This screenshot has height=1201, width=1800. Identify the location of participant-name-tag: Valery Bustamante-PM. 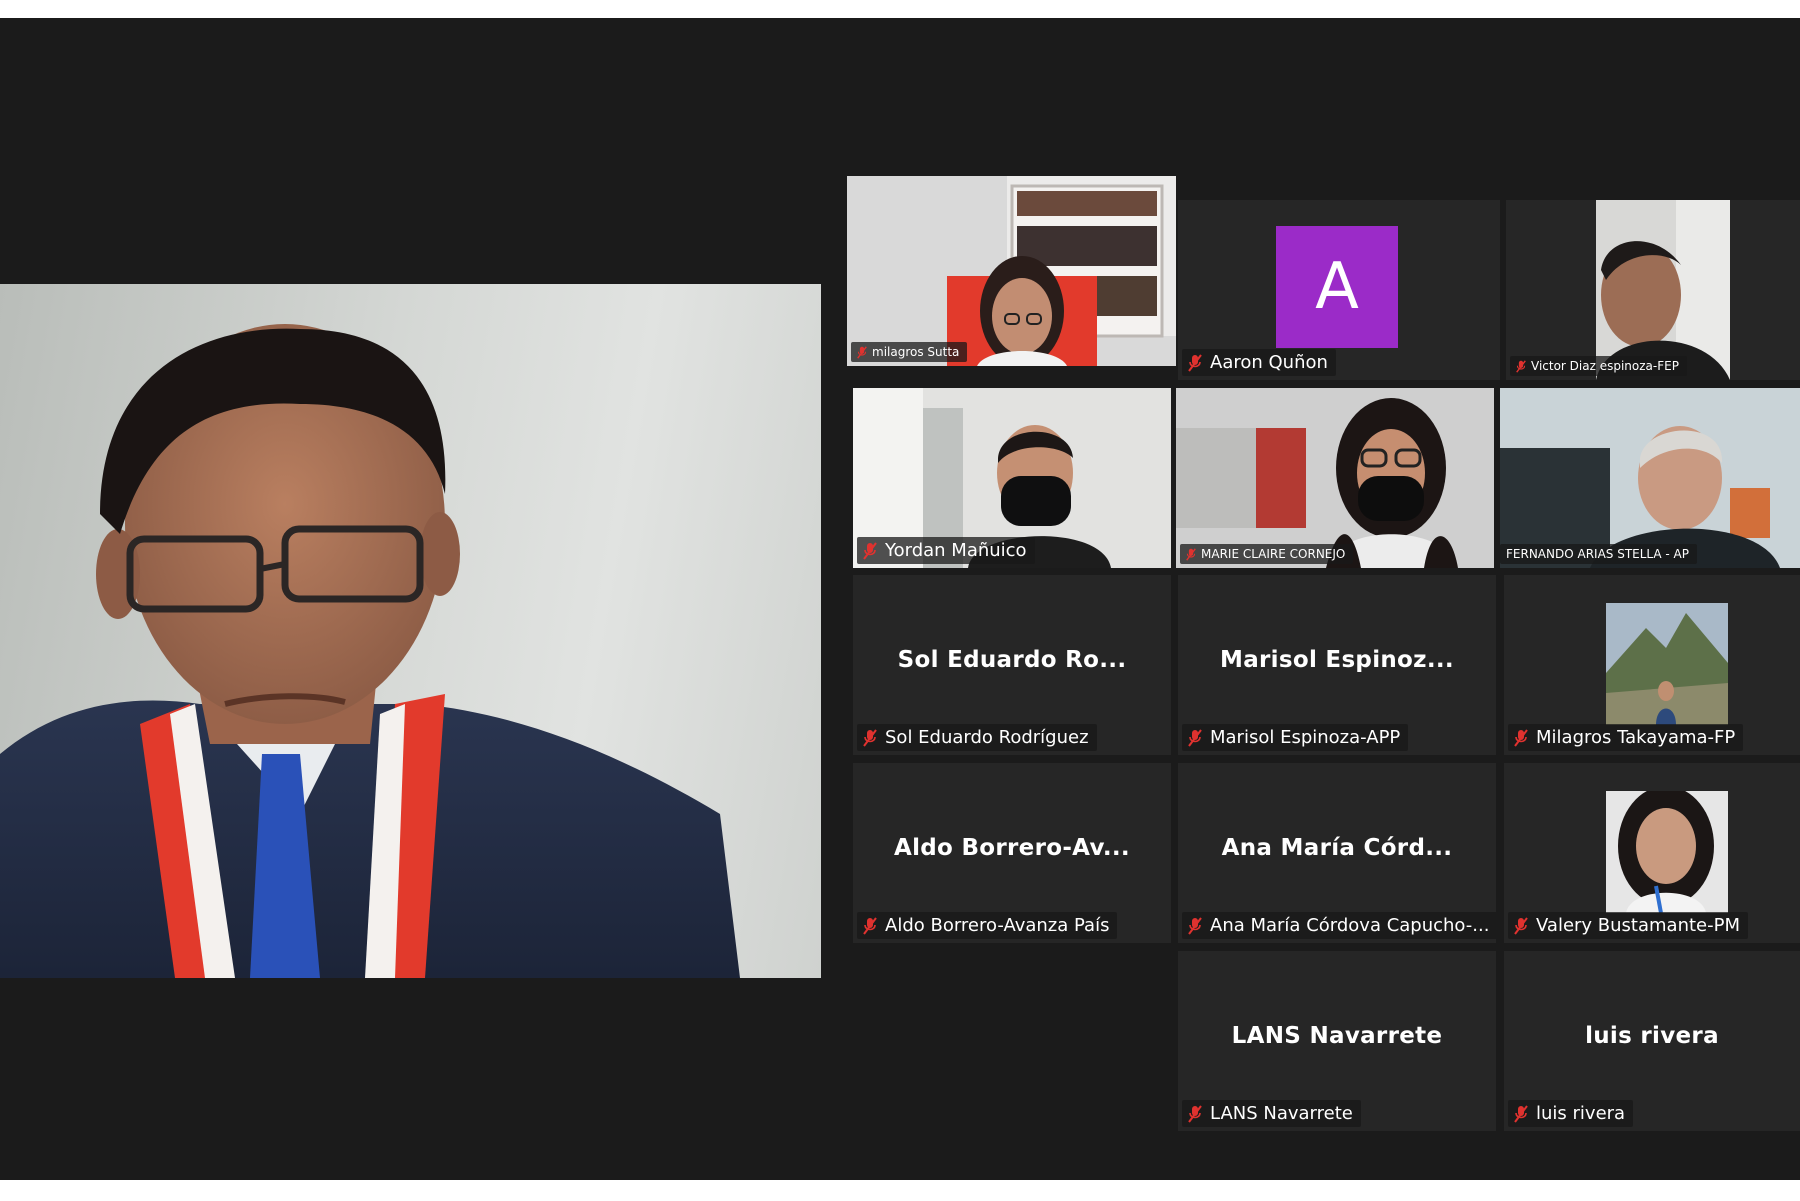
(1628, 925).